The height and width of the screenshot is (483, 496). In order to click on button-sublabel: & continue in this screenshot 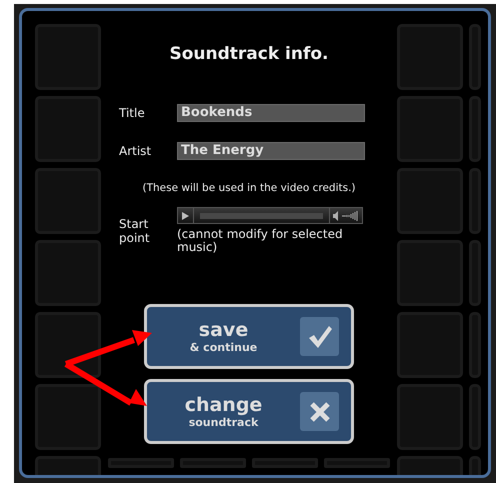, I will do `click(224, 347)`.